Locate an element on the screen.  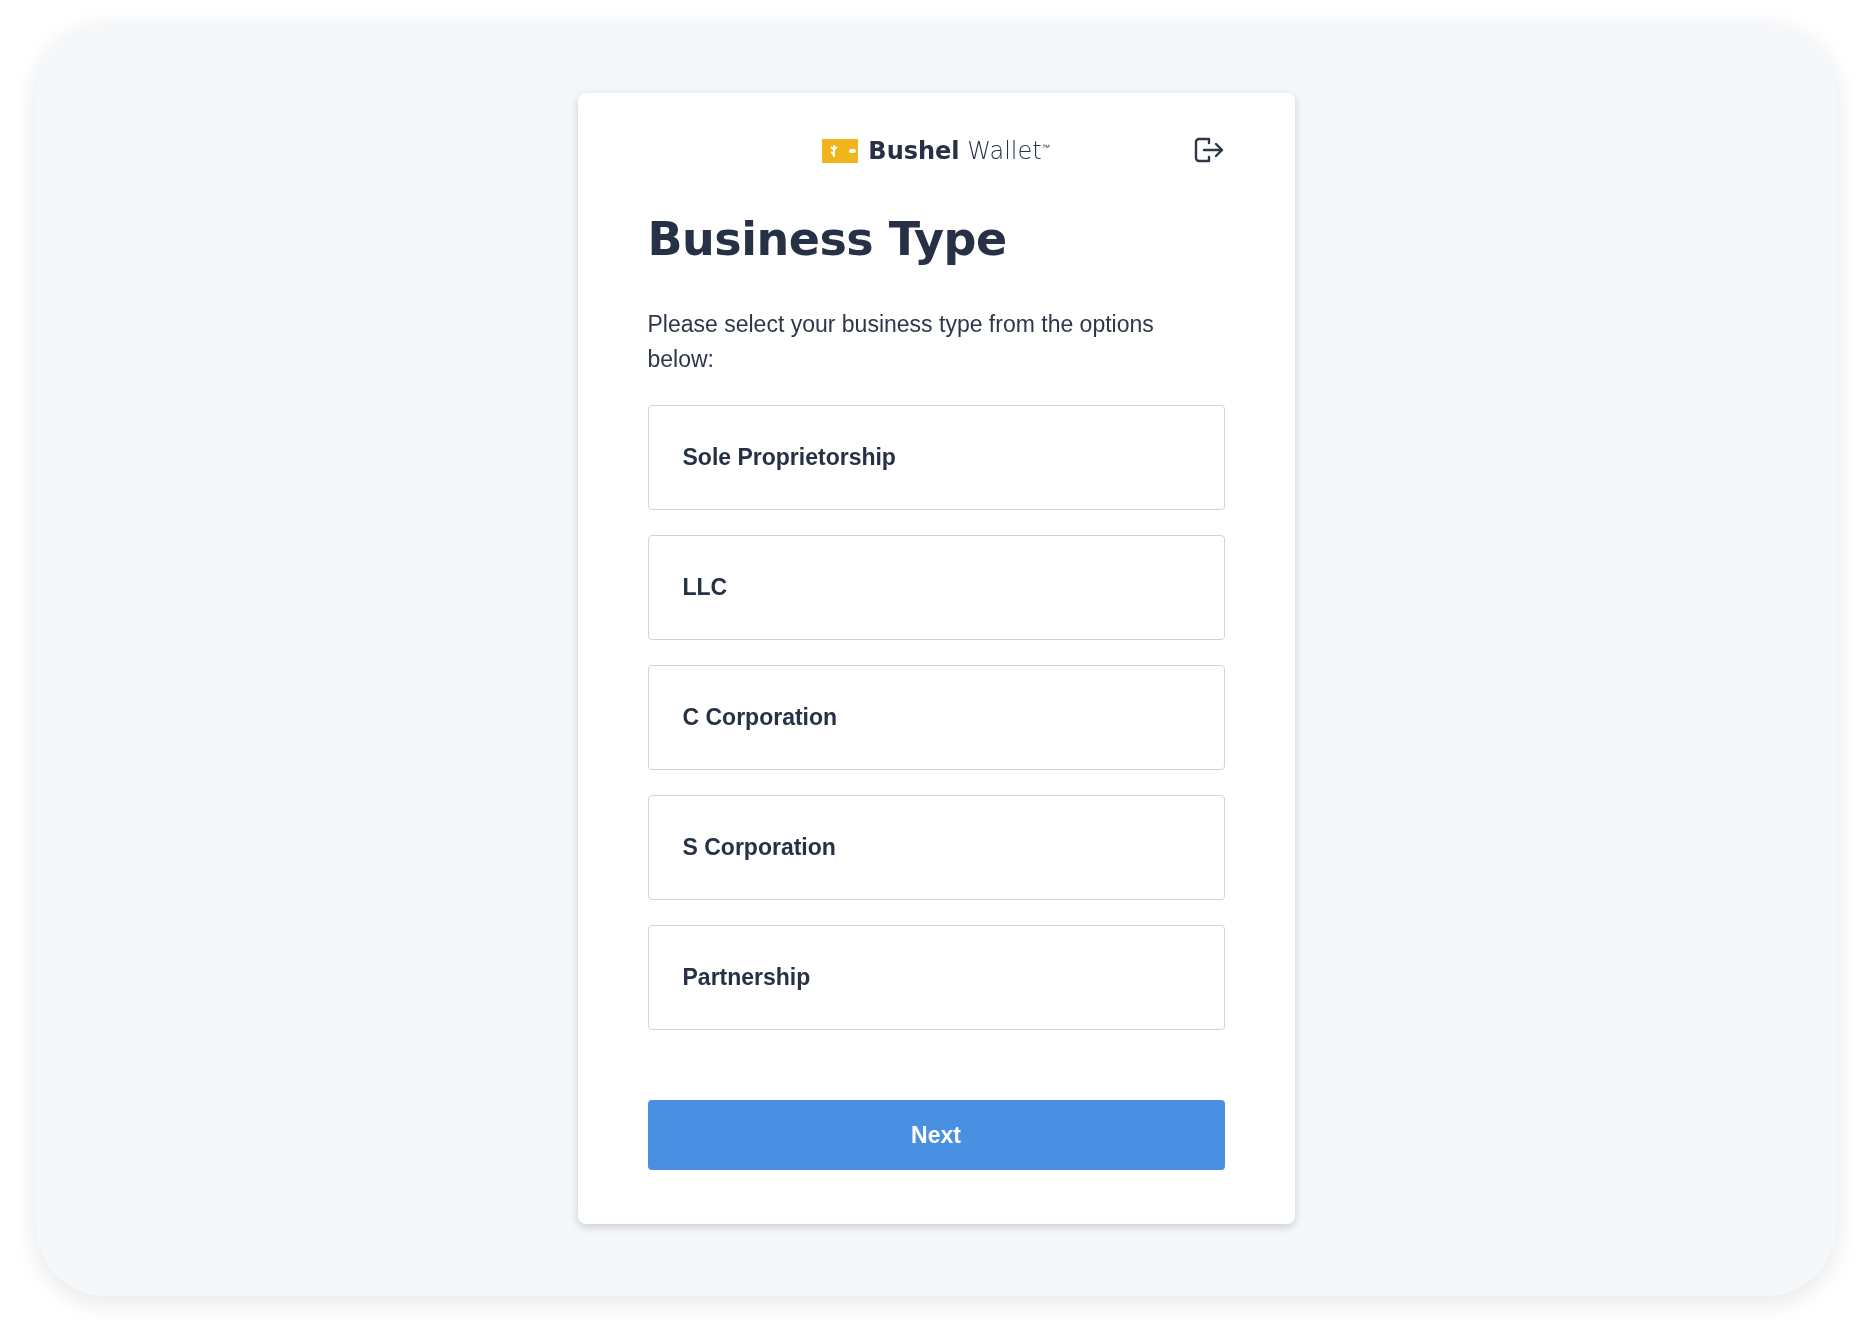
brand-name: Bushel Wallet$^{™}$ is located at coordinates (959, 151).